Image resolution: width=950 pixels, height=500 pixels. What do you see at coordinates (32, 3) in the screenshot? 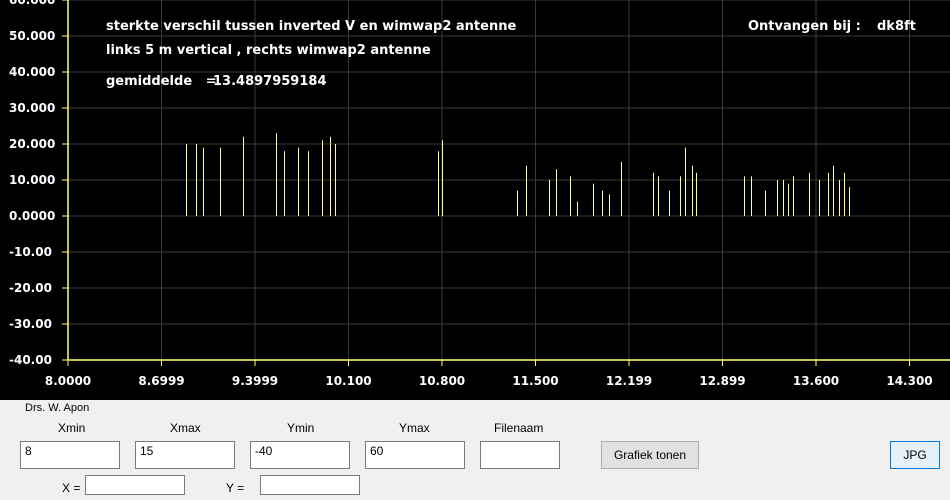
I see `y-tick-label: 60.000` at bounding box center [32, 3].